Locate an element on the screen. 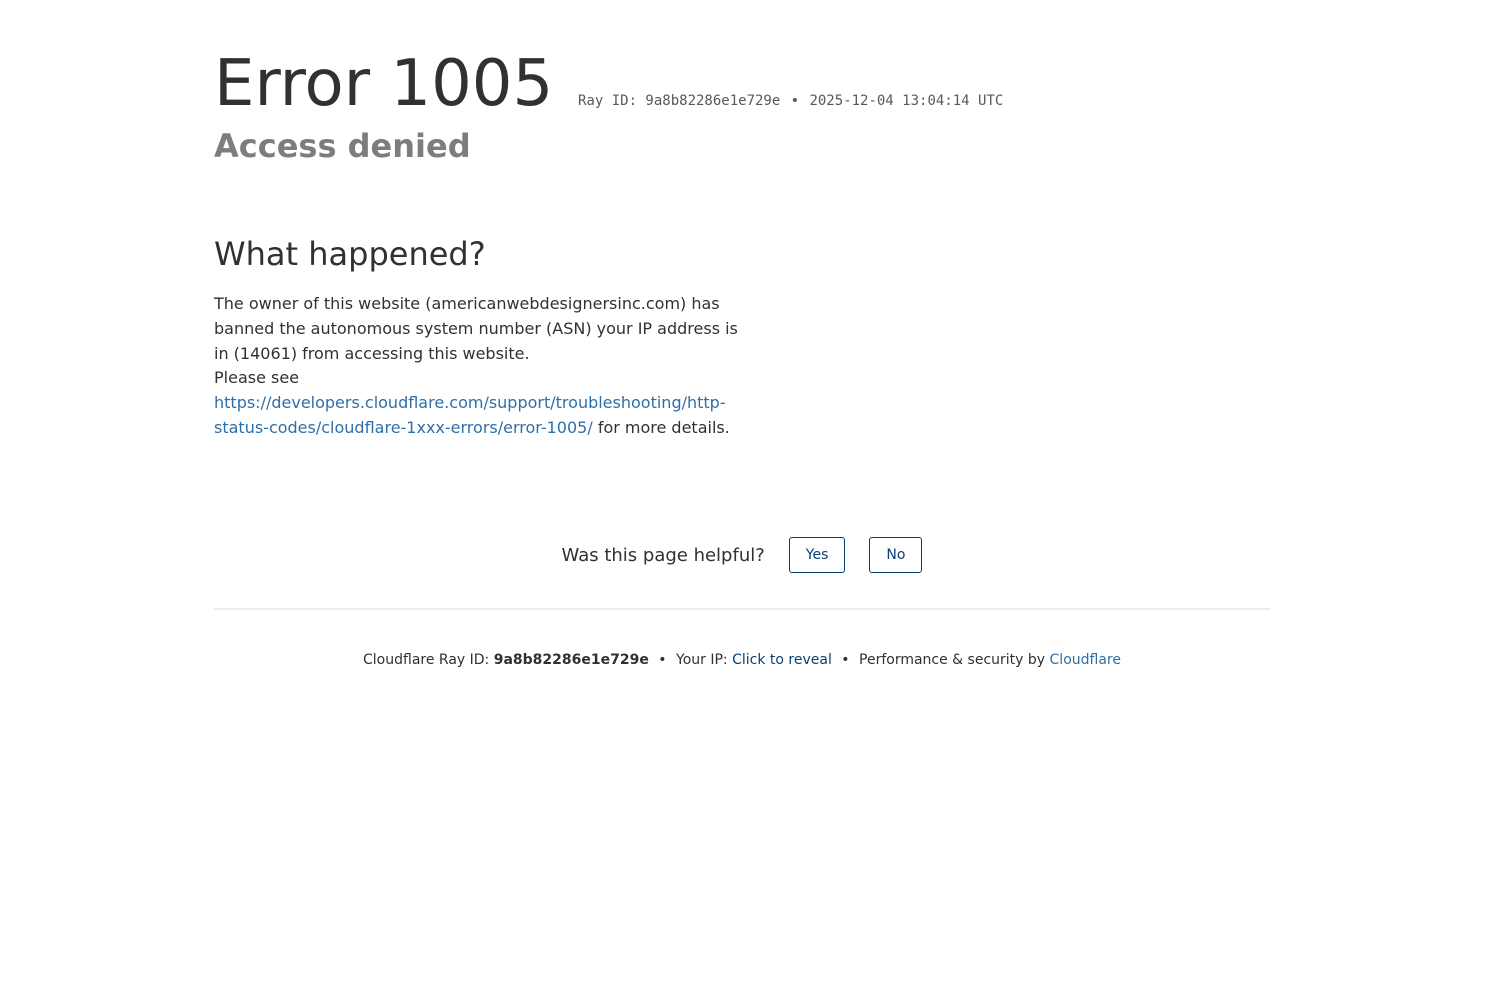 The height and width of the screenshot is (990, 1485). footer-divider is located at coordinates (742, 609).